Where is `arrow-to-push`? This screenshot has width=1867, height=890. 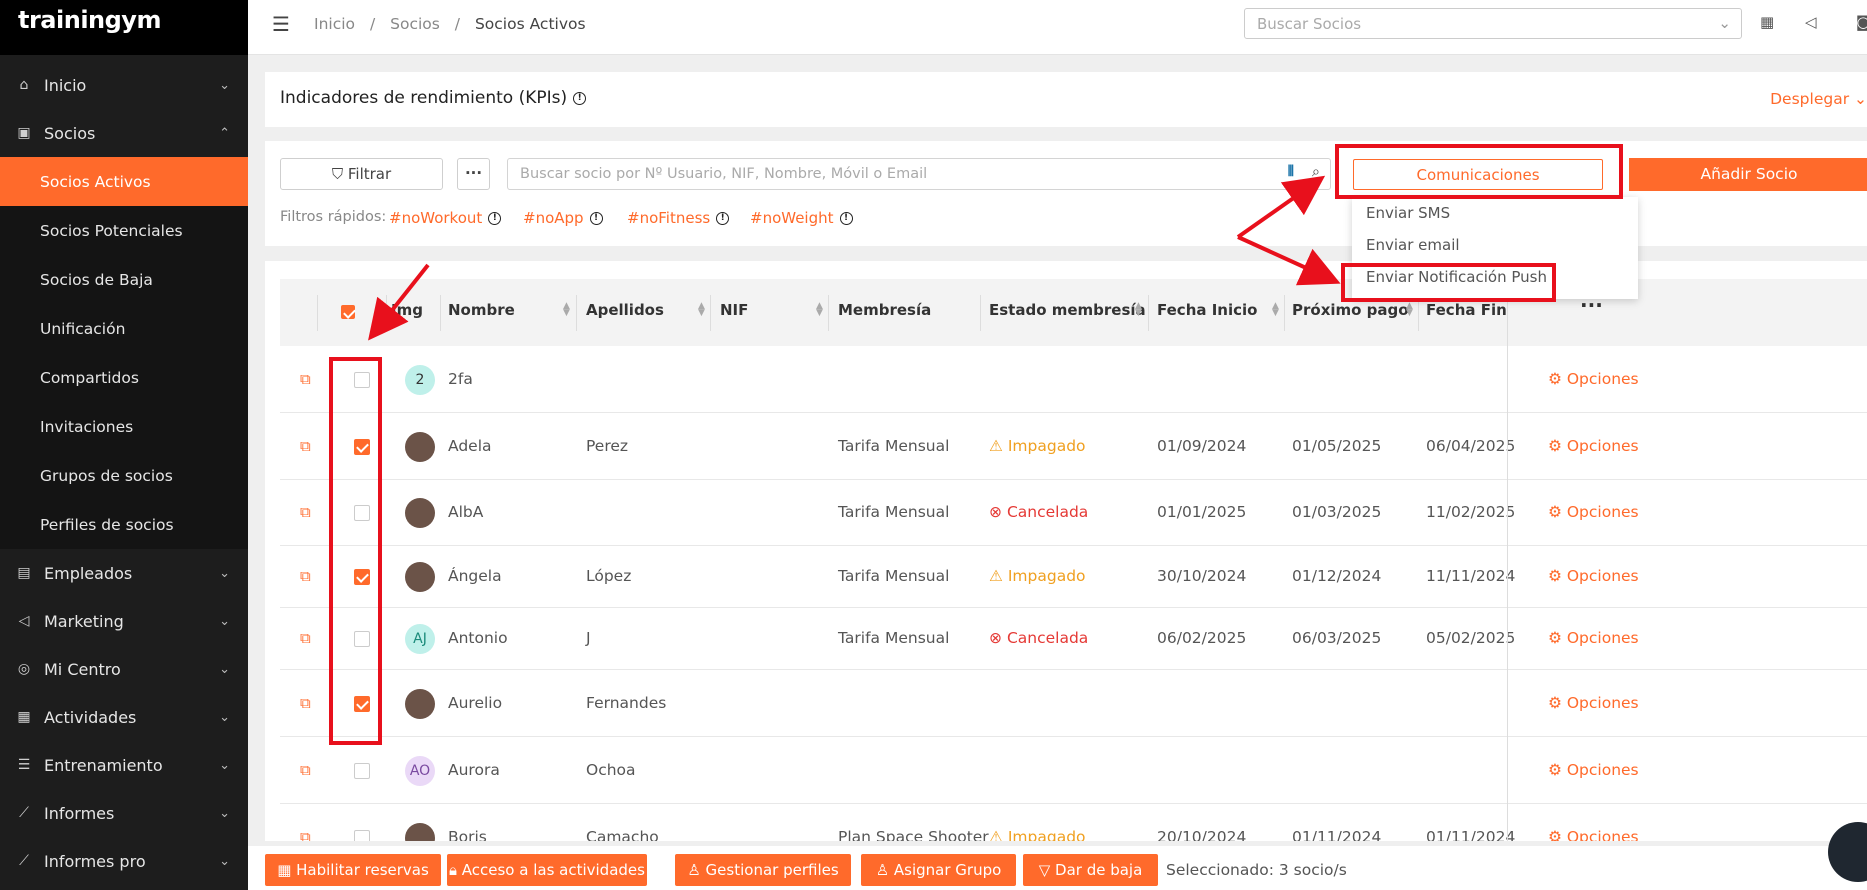
arrow-to-push is located at coordinates (1289, 260).